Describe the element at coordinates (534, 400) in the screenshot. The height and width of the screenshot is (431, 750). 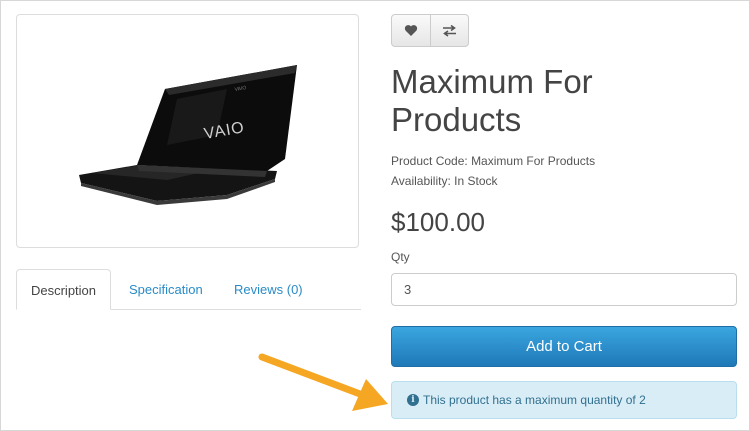
I see `alert-message: This product has a maximum quantity of 2` at that location.